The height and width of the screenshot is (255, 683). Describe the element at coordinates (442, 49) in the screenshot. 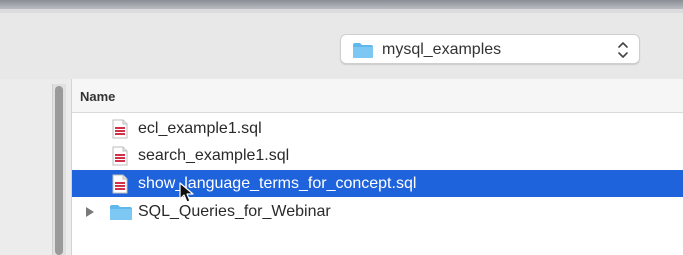

I see `location-folder-name: mysql_examples` at that location.